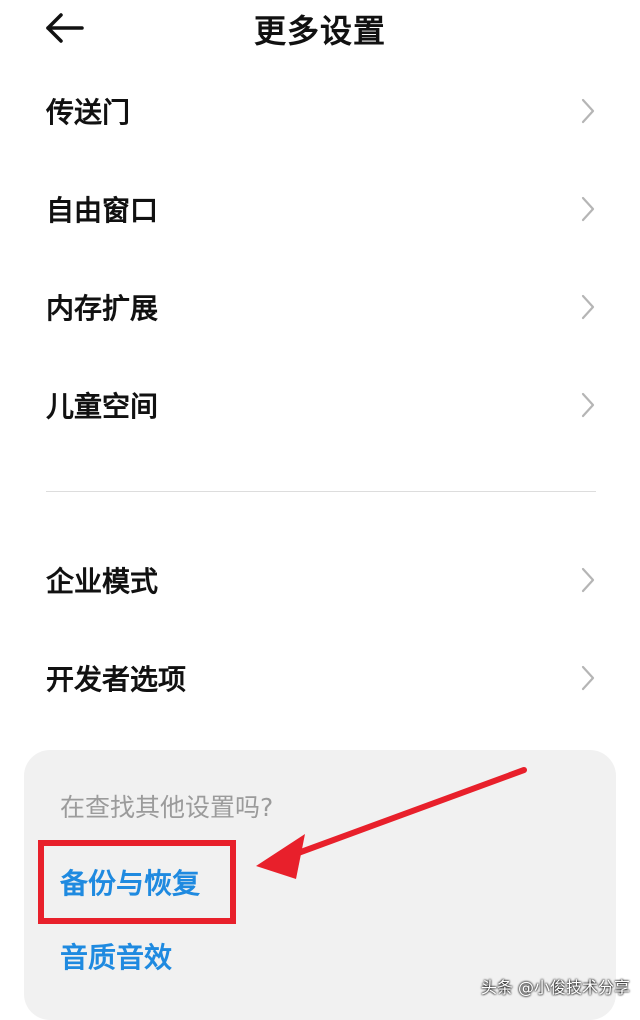 Image resolution: width=640 pixels, height=1020 pixels. What do you see at coordinates (102, 210) in the screenshot?
I see `menu-item-label: 自由窗口` at bounding box center [102, 210].